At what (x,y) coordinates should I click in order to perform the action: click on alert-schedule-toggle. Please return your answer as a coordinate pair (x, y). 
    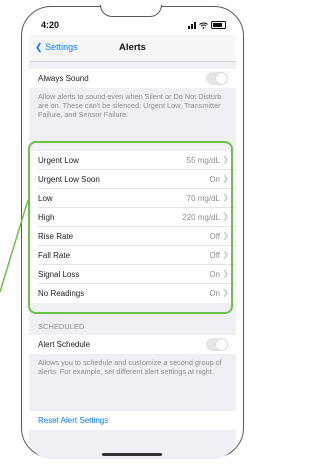
    Looking at the image, I should click on (217, 344).